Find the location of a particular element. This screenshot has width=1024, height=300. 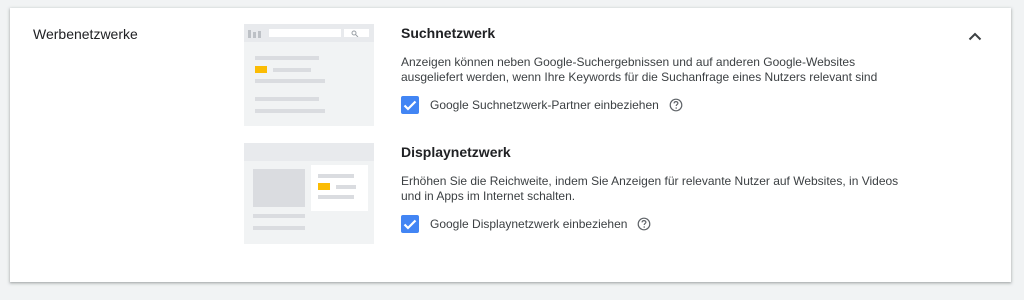

chevron-up-icon is located at coordinates (975, 36).